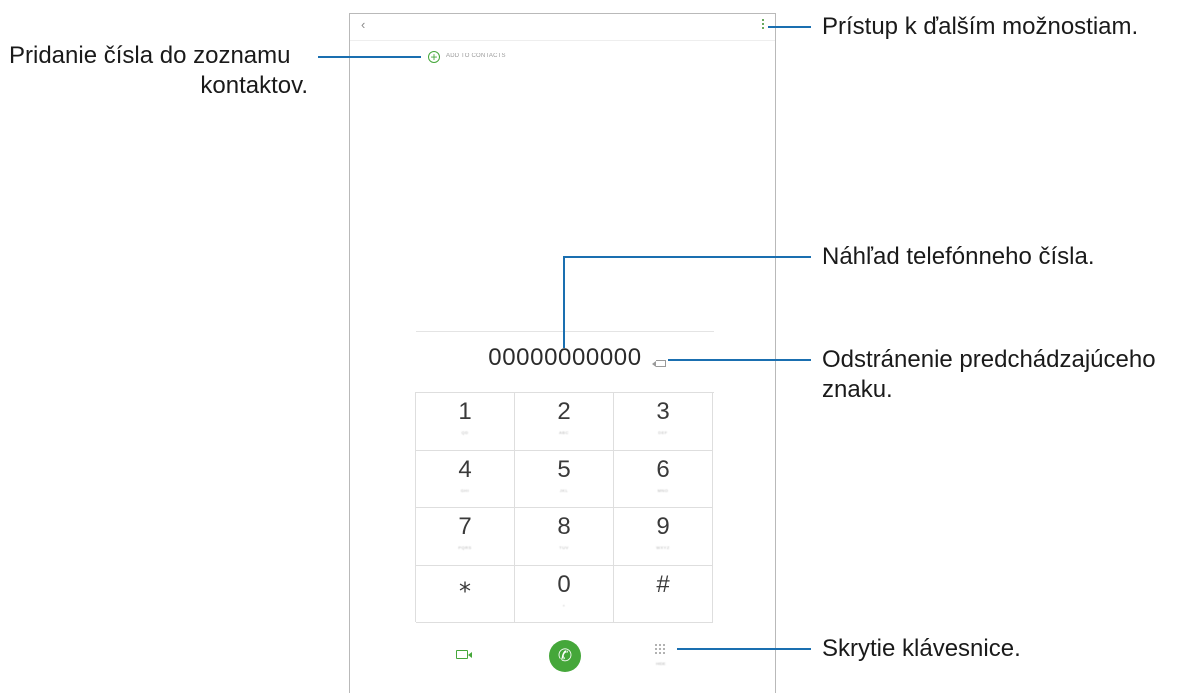  Describe the element at coordinates (369, 57) in the screenshot. I see `callout-line-add` at that location.